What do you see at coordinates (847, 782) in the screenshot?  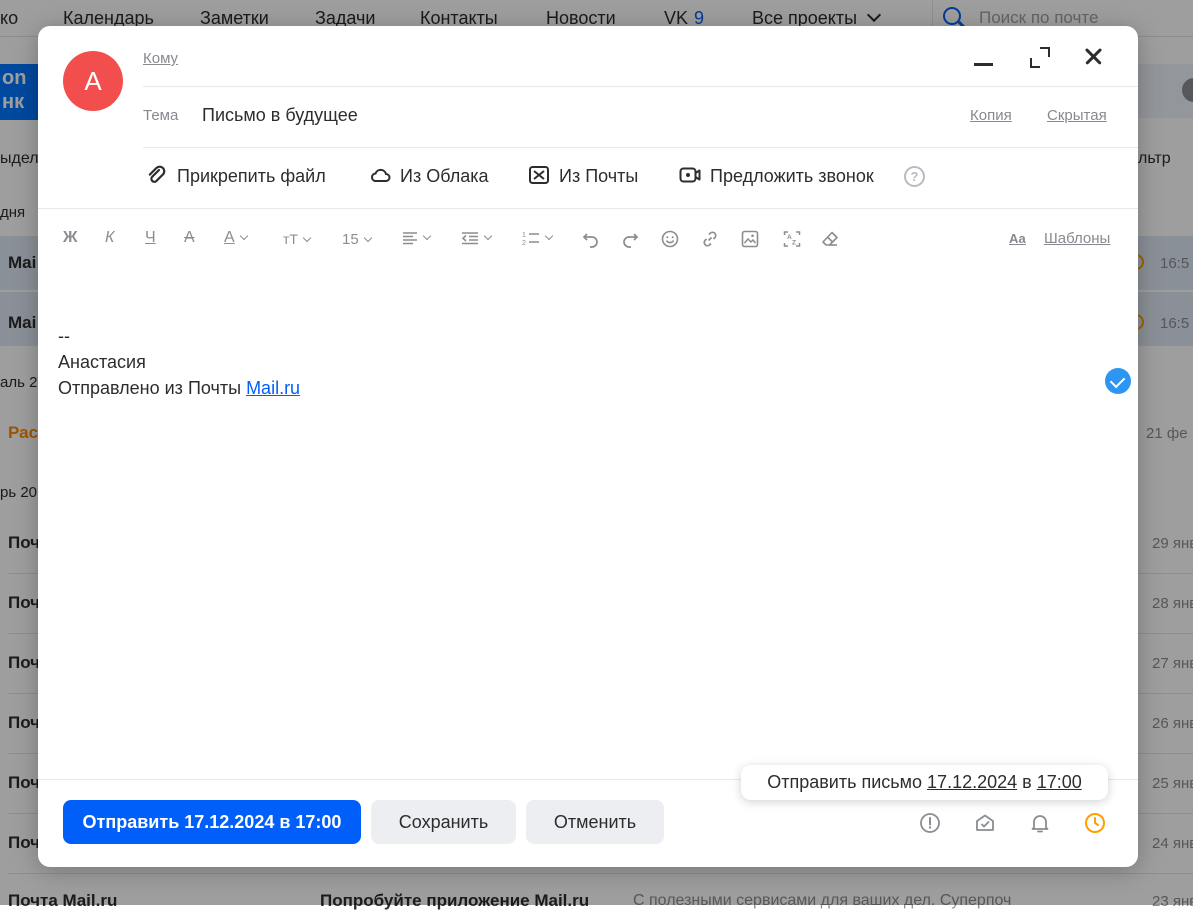 I see `schedule-prefix: Отправить письмо` at bounding box center [847, 782].